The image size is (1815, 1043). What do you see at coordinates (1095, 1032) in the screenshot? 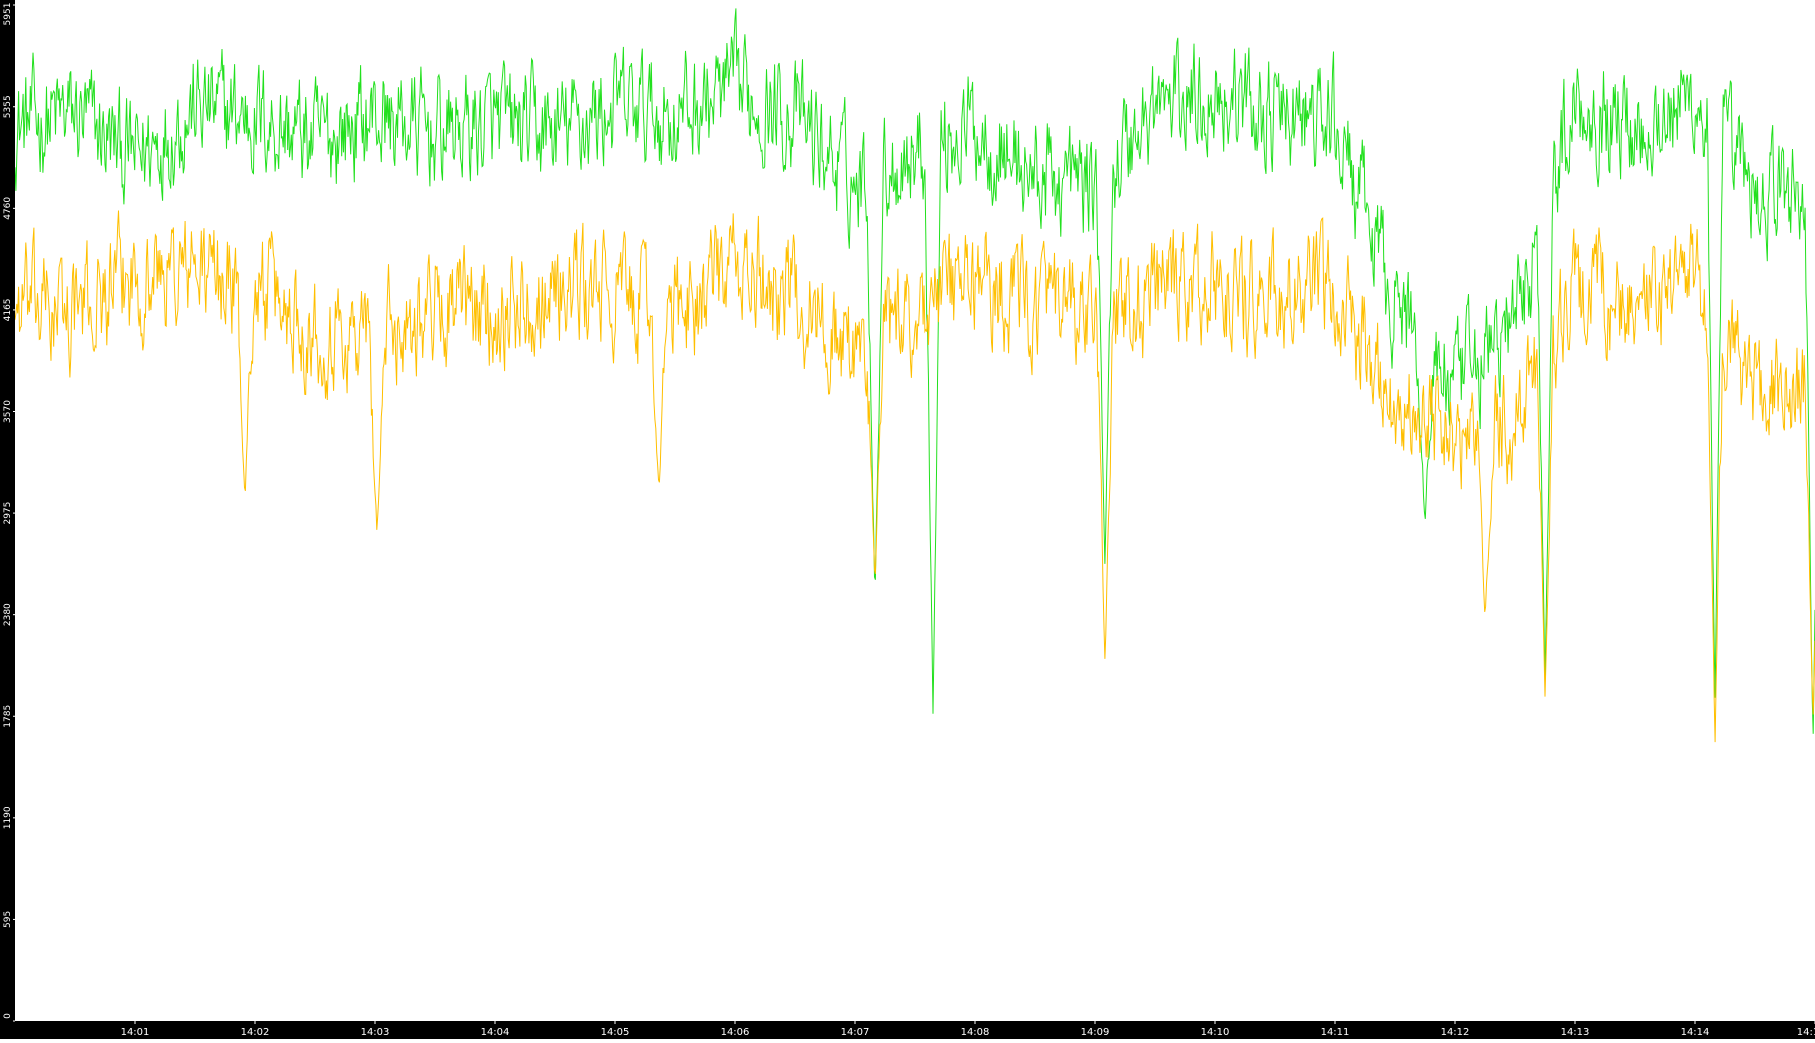
I see `x-tick-label: 14:09` at bounding box center [1095, 1032].